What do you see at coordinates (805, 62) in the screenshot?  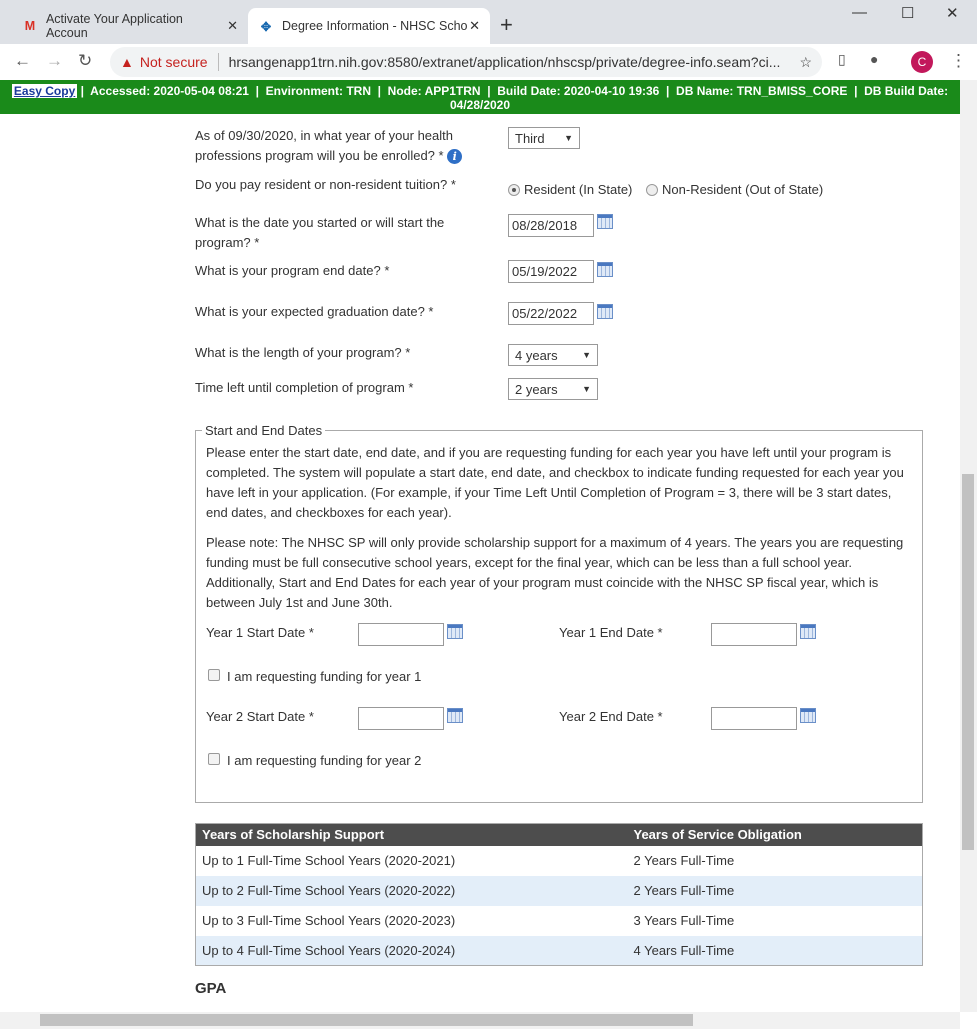 I see `star-icon: ☆` at bounding box center [805, 62].